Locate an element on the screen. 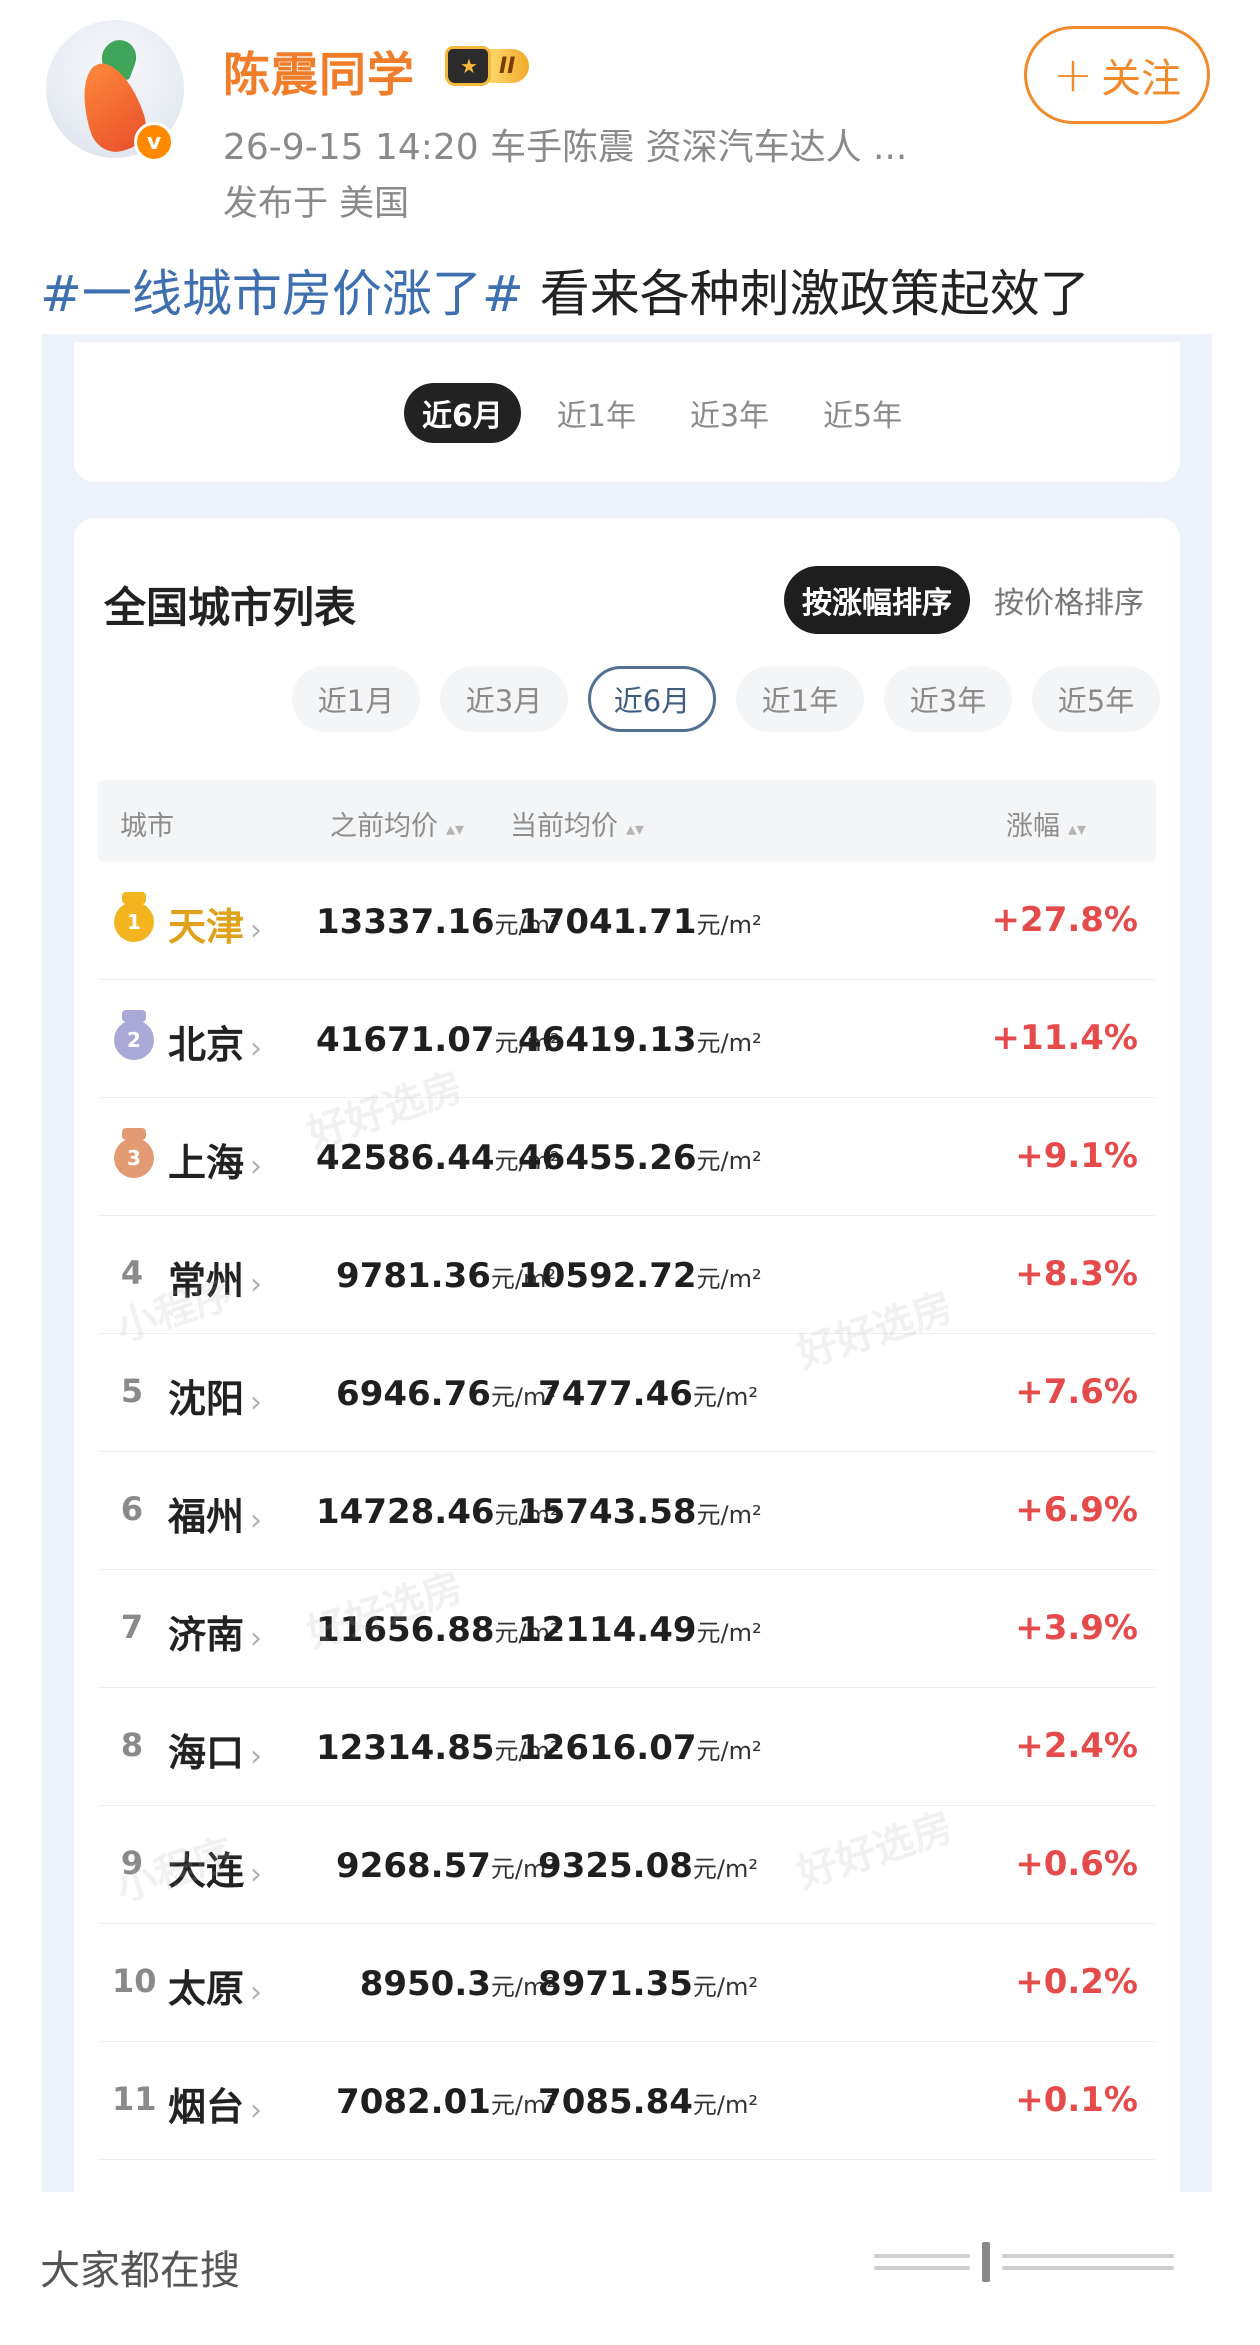 The width and height of the screenshot is (1260, 2345). table-row: 8 海口 › 12314.85元/m² 12616.07元/m² +2.4% is located at coordinates (627, 1747).